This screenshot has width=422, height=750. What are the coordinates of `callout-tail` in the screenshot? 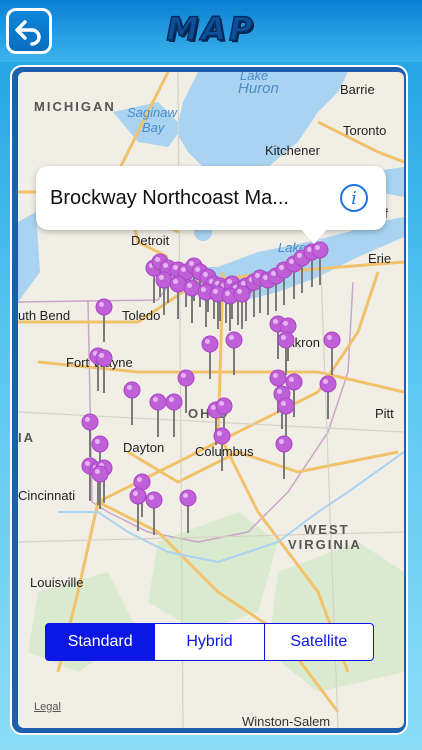 It's located at (314, 236).